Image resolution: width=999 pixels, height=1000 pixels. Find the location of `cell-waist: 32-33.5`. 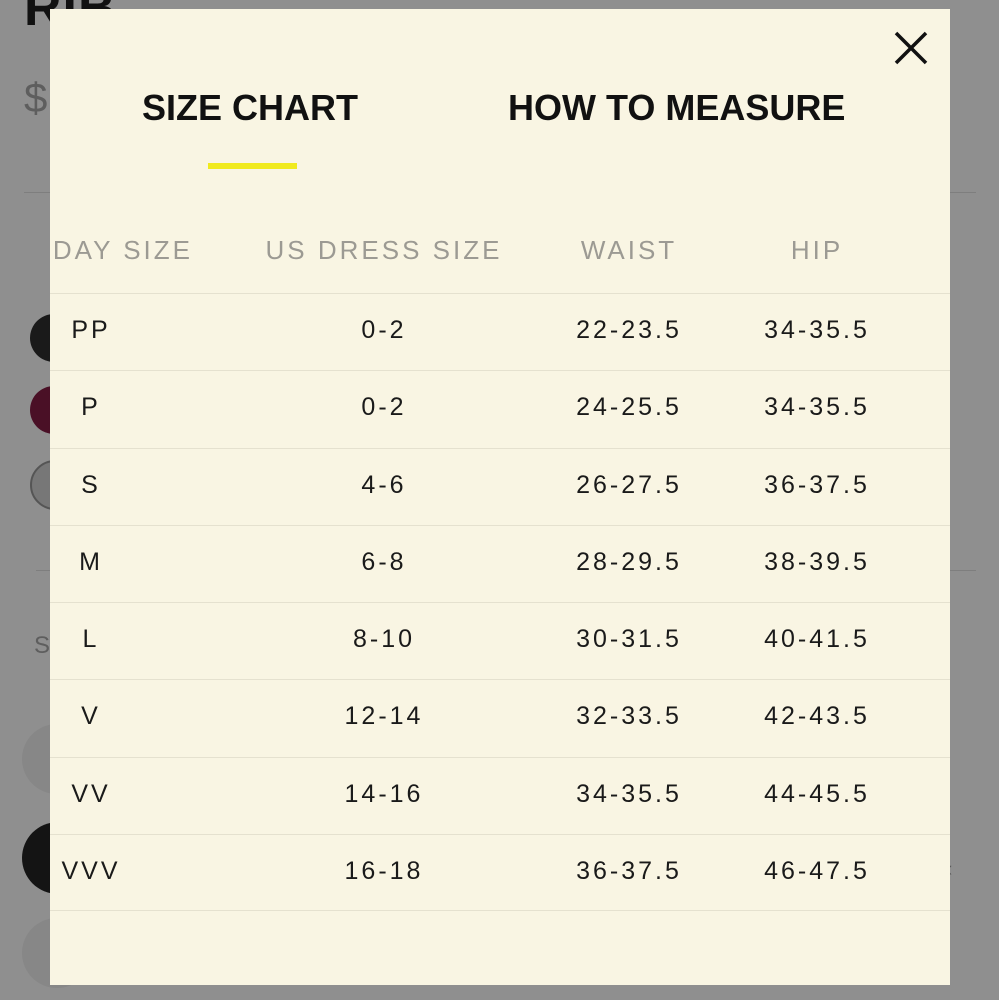

cell-waist: 32-33.5 is located at coordinates (629, 716).